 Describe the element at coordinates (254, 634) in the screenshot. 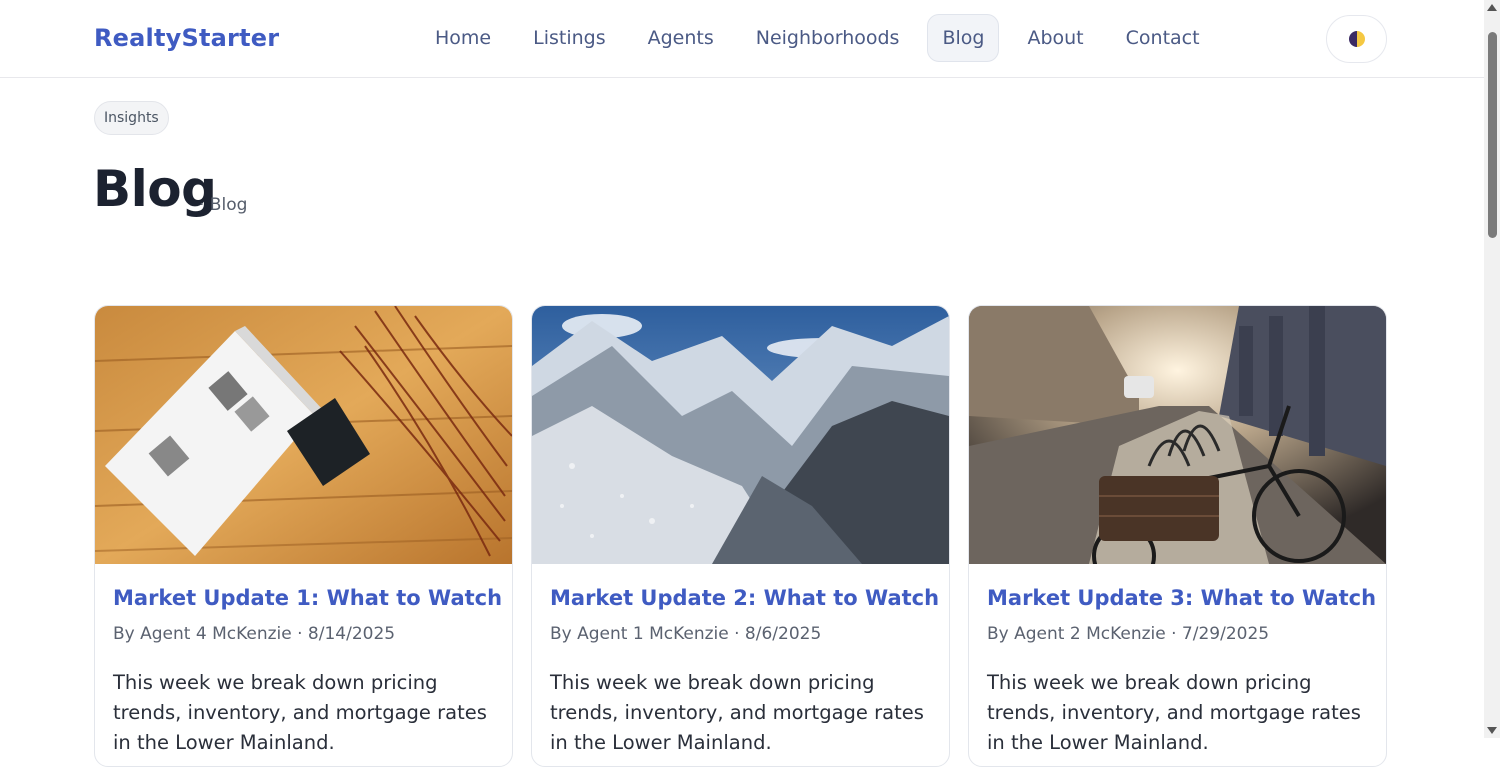

I see `post-meta: By Agent 4 McKenzie · 8/14/2025` at that location.